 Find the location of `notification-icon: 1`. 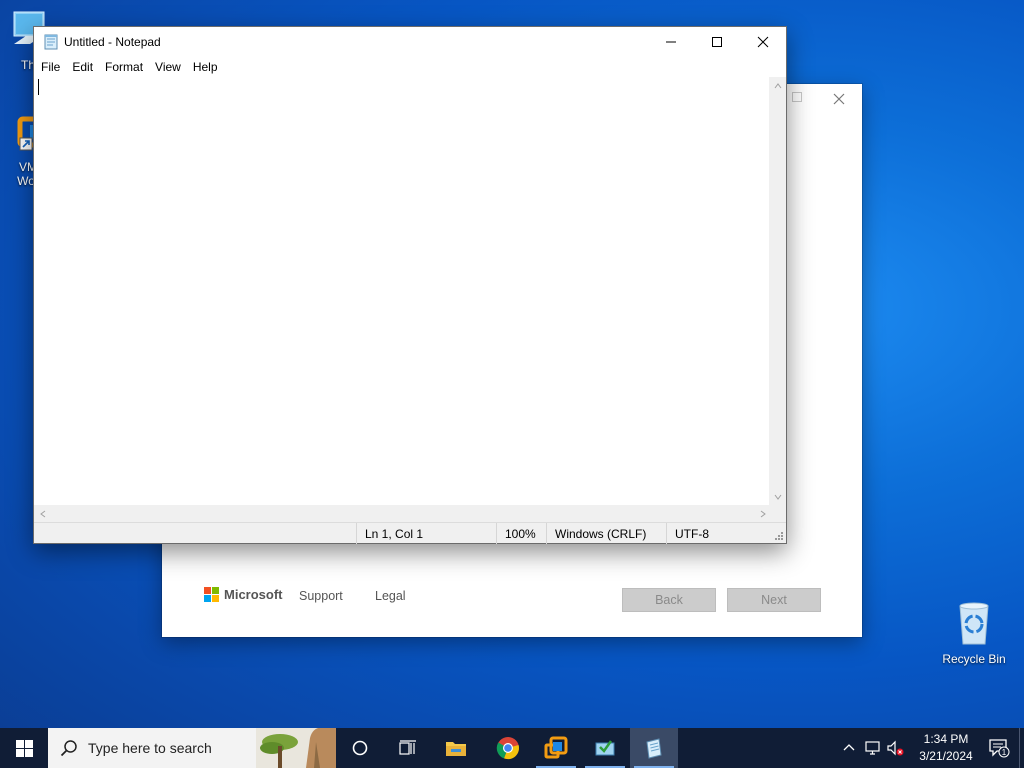

notification-icon: 1 is located at coordinates (999, 748).